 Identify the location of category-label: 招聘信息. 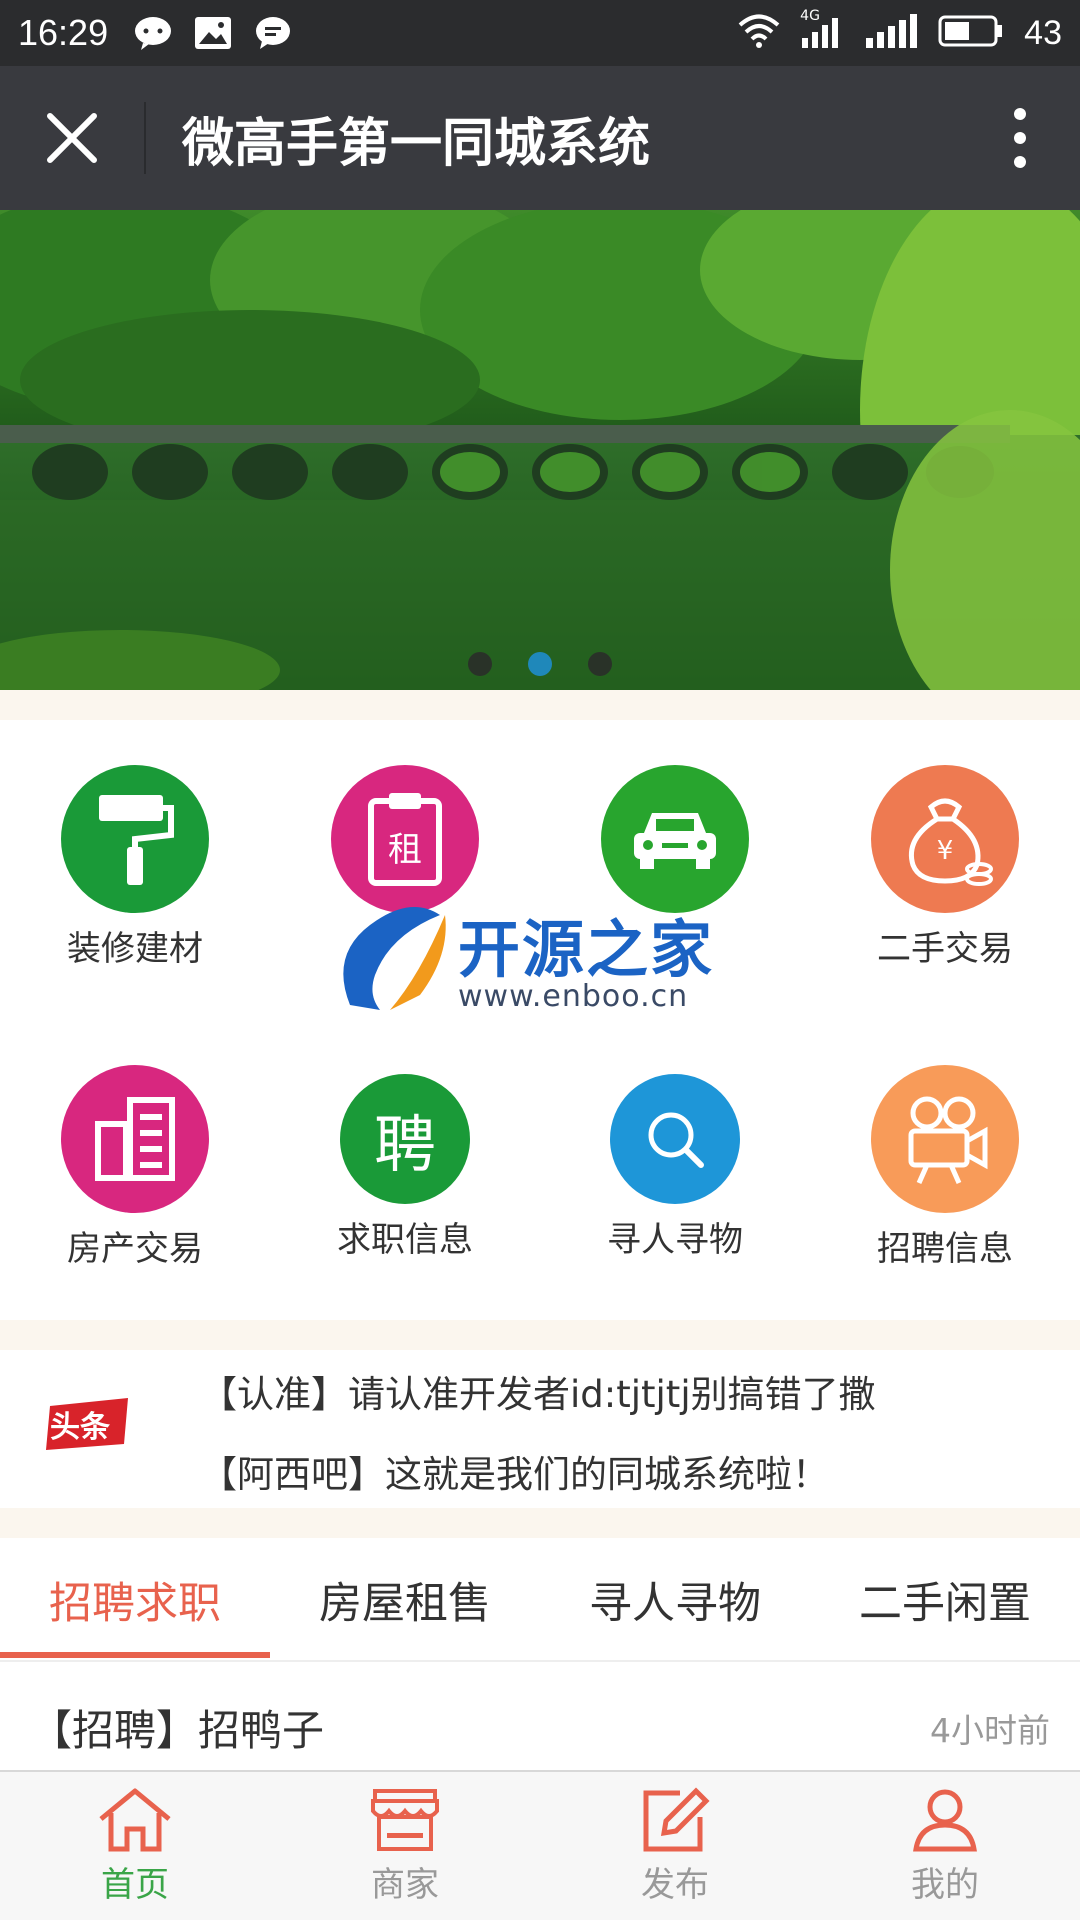
(945, 1249).